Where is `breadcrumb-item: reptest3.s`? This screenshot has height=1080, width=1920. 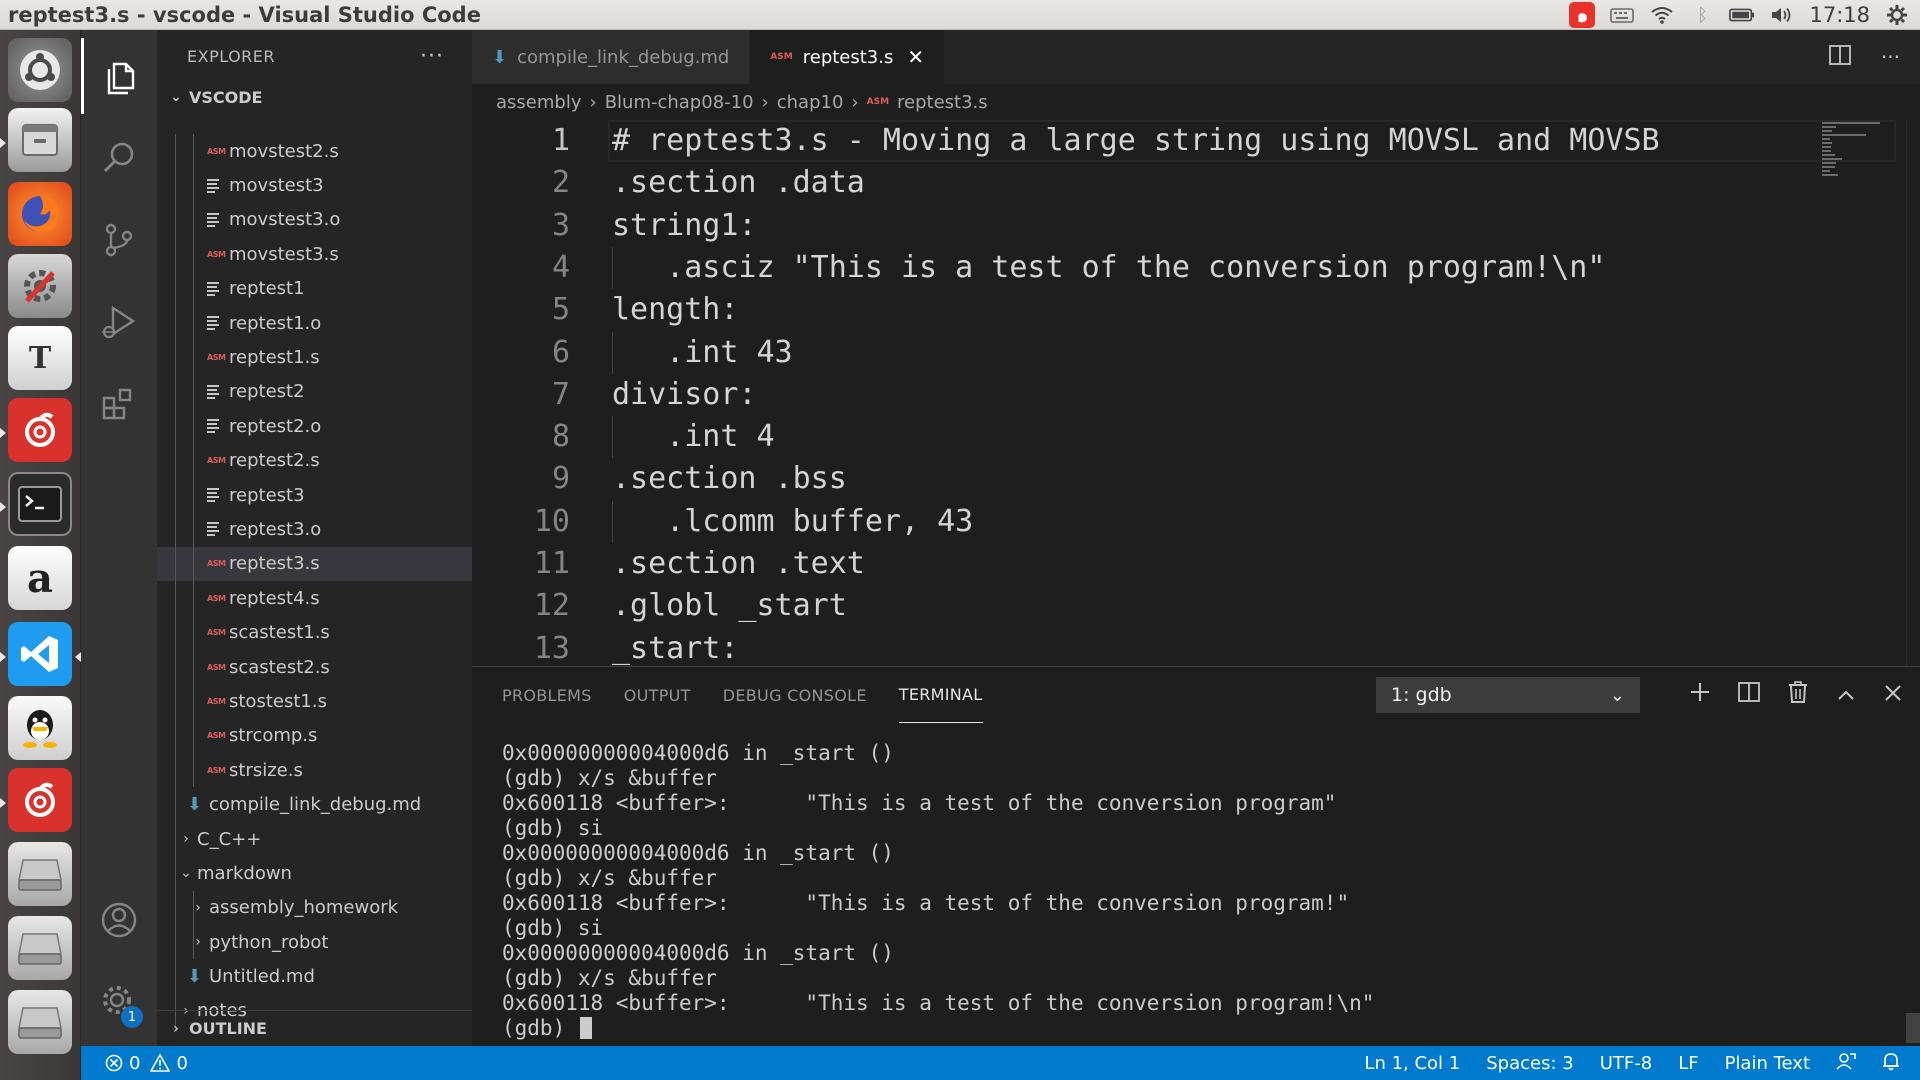
breadcrumb-item: reptest3.s is located at coordinates (942, 102).